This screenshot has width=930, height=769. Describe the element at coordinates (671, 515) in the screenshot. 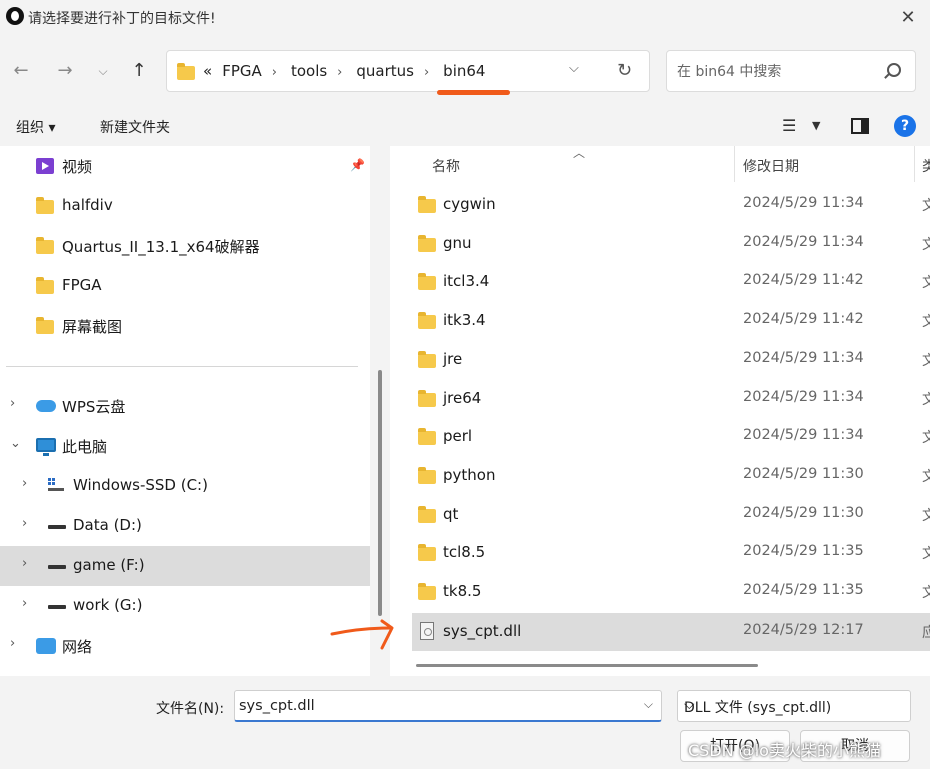

I see `file-row: qt 2024/5/29 11:30 文` at that location.